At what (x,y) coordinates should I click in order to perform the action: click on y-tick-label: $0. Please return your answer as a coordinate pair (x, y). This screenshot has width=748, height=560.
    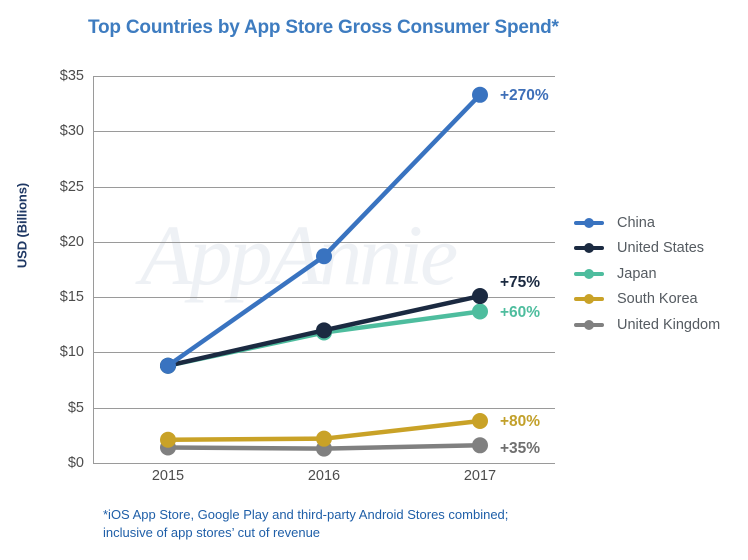
    Looking at the image, I should click on (75, 463).